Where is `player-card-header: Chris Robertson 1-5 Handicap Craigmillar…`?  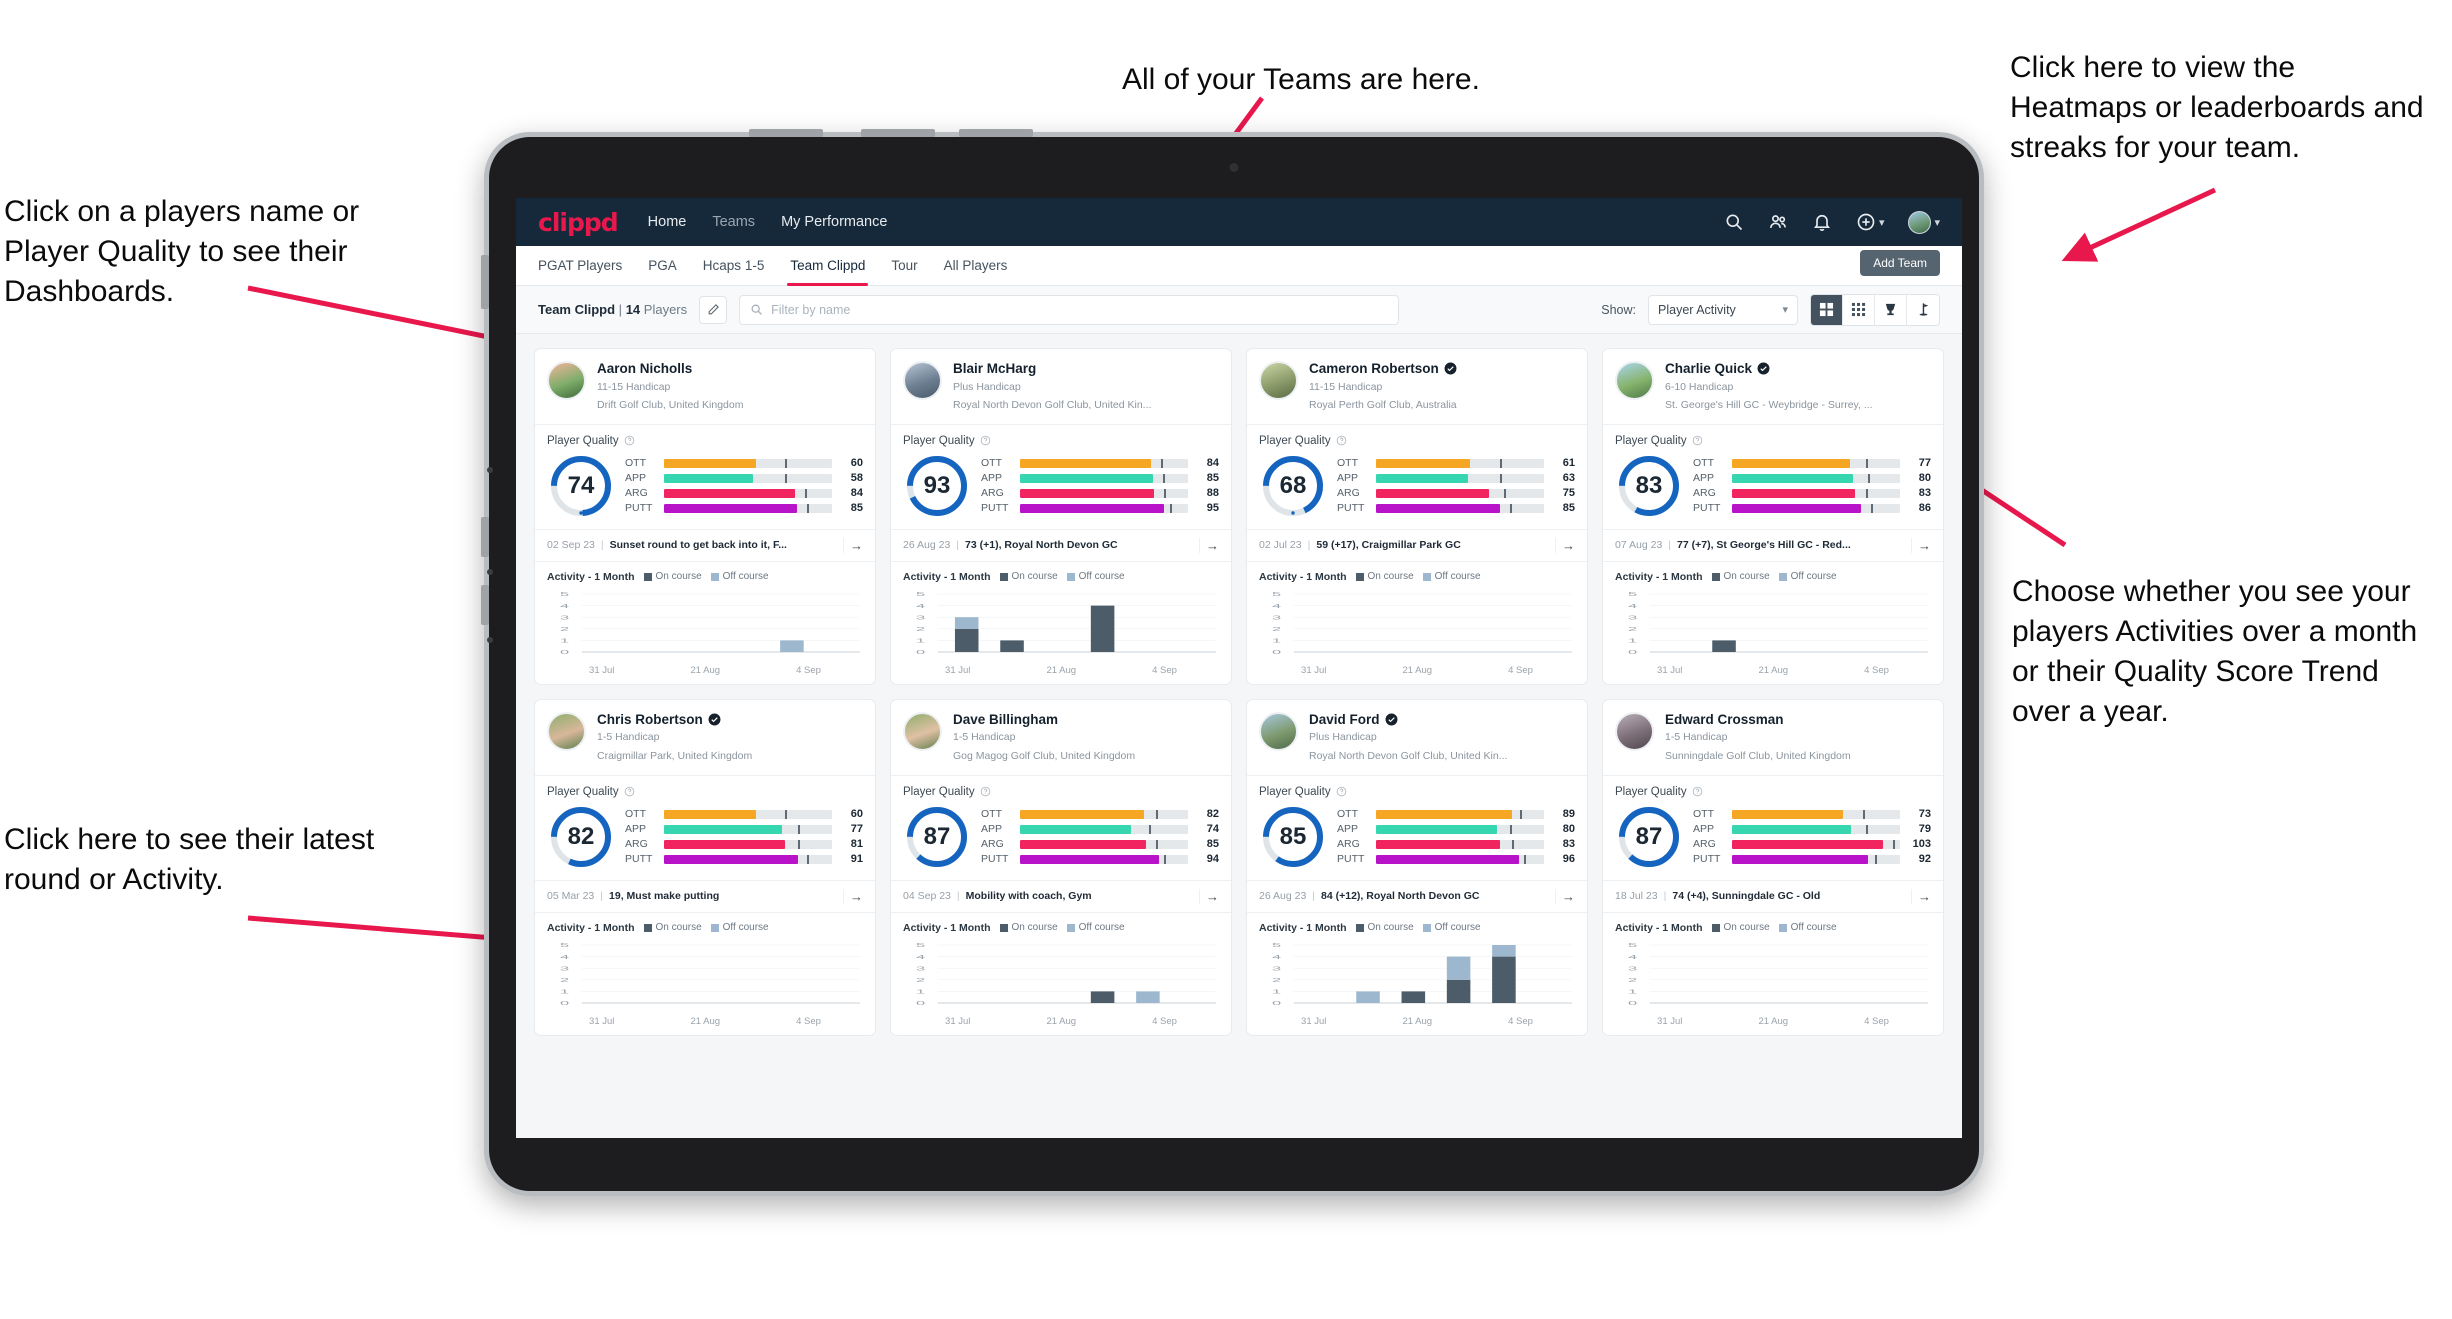 player-card-header: Chris Robertson 1-5 Handicap Craigmillar… is located at coordinates (705, 738).